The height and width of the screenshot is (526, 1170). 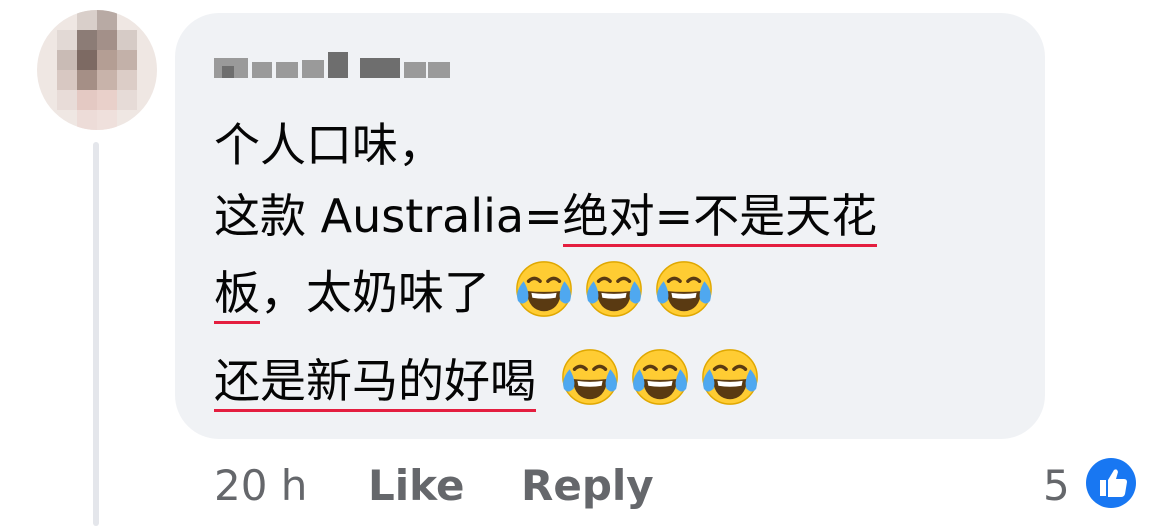 What do you see at coordinates (416, 486) in the screenshot?
I see `like-button: Like` at bounding box center [416, 486].